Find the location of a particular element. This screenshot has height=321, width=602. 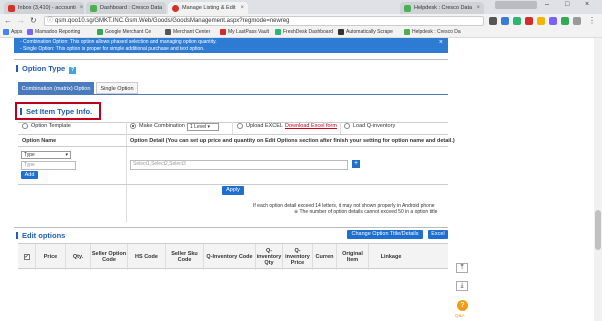

section-bullet is located at coordinates (17, 235).